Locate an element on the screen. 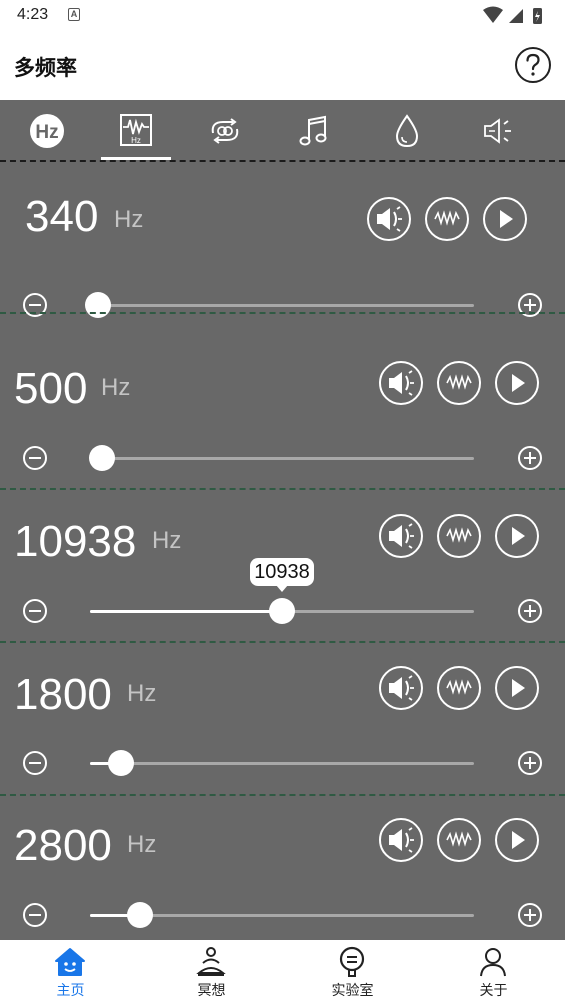 The width and height of the screenshot is (565, 1004). wifi-icon is located at coordinates (493, 14).